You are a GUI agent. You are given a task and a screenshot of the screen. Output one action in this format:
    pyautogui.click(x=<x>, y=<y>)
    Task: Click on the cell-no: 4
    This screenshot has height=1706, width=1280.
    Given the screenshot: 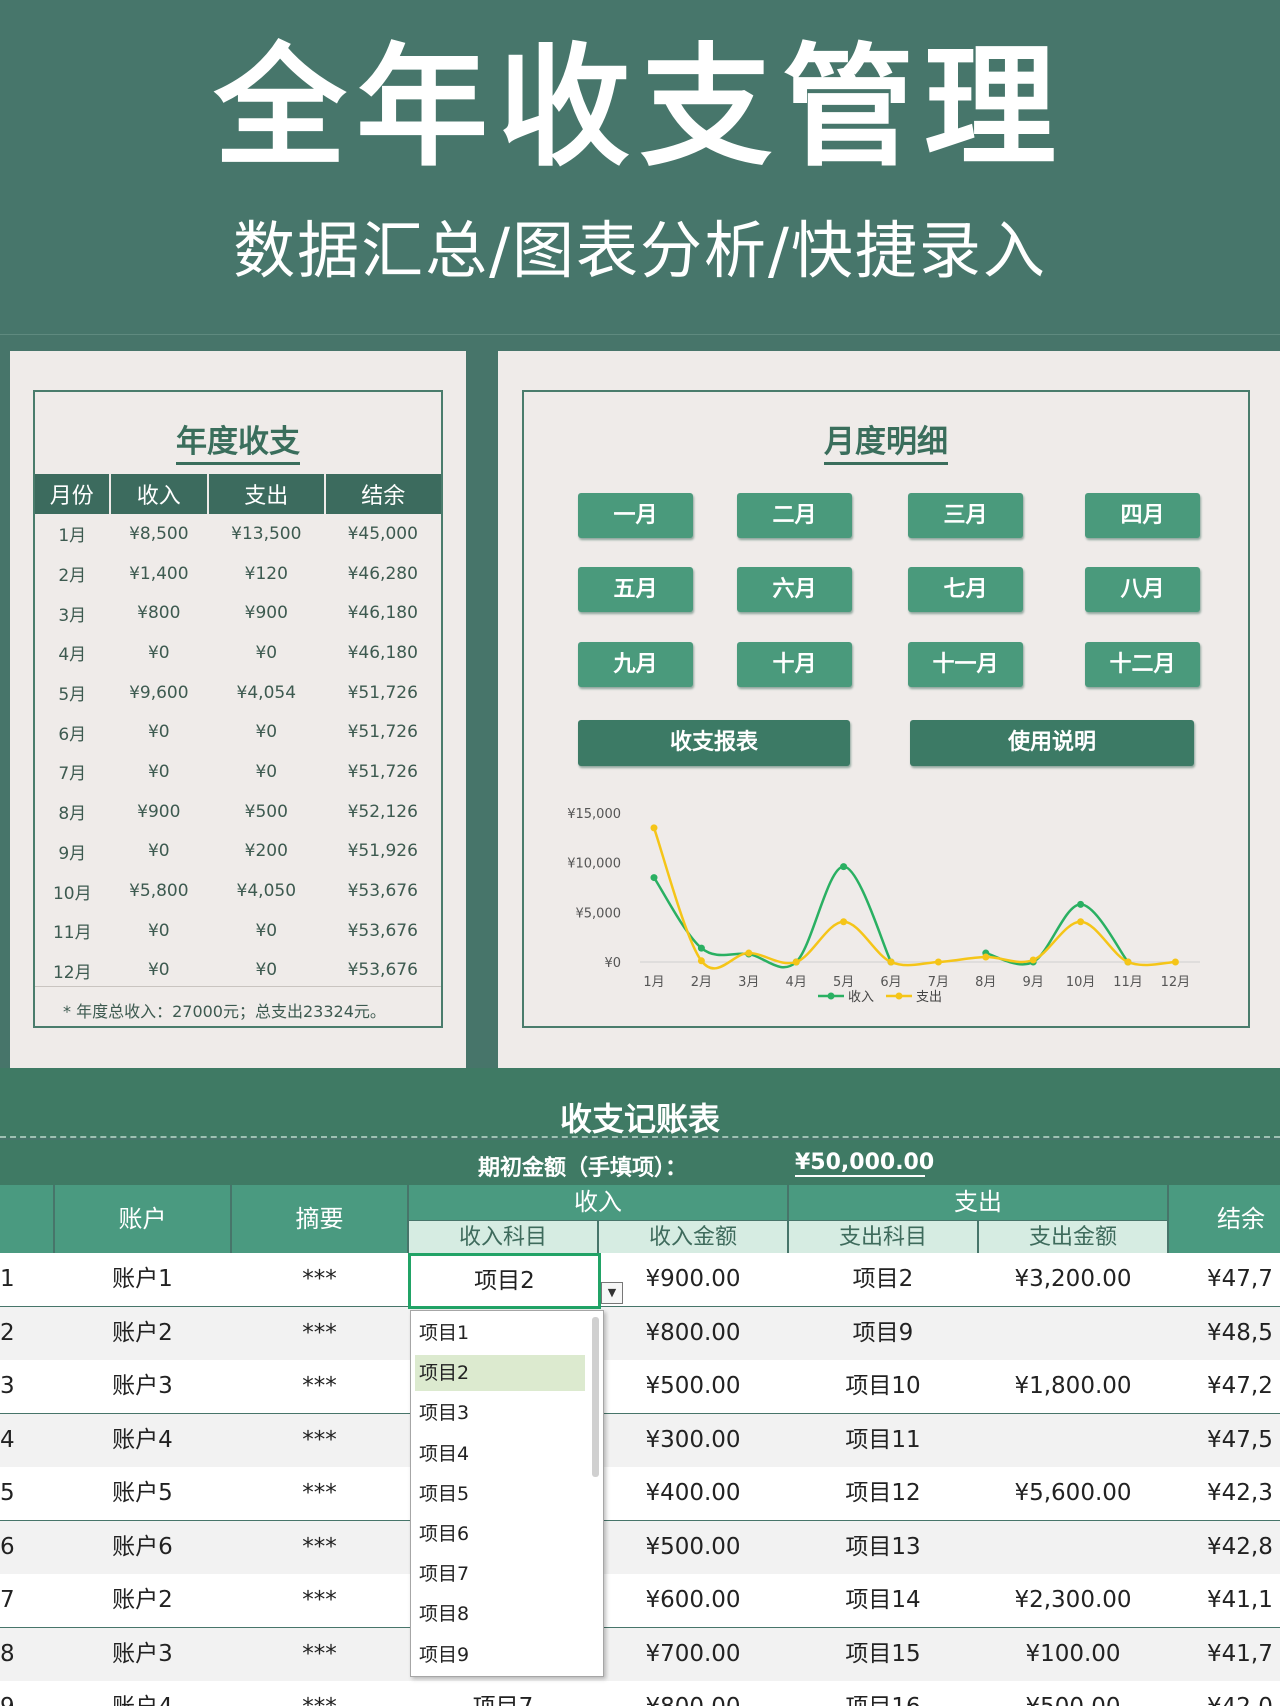 What is the action you would take?
    pyautogui.click(x=26, y=1440)
    